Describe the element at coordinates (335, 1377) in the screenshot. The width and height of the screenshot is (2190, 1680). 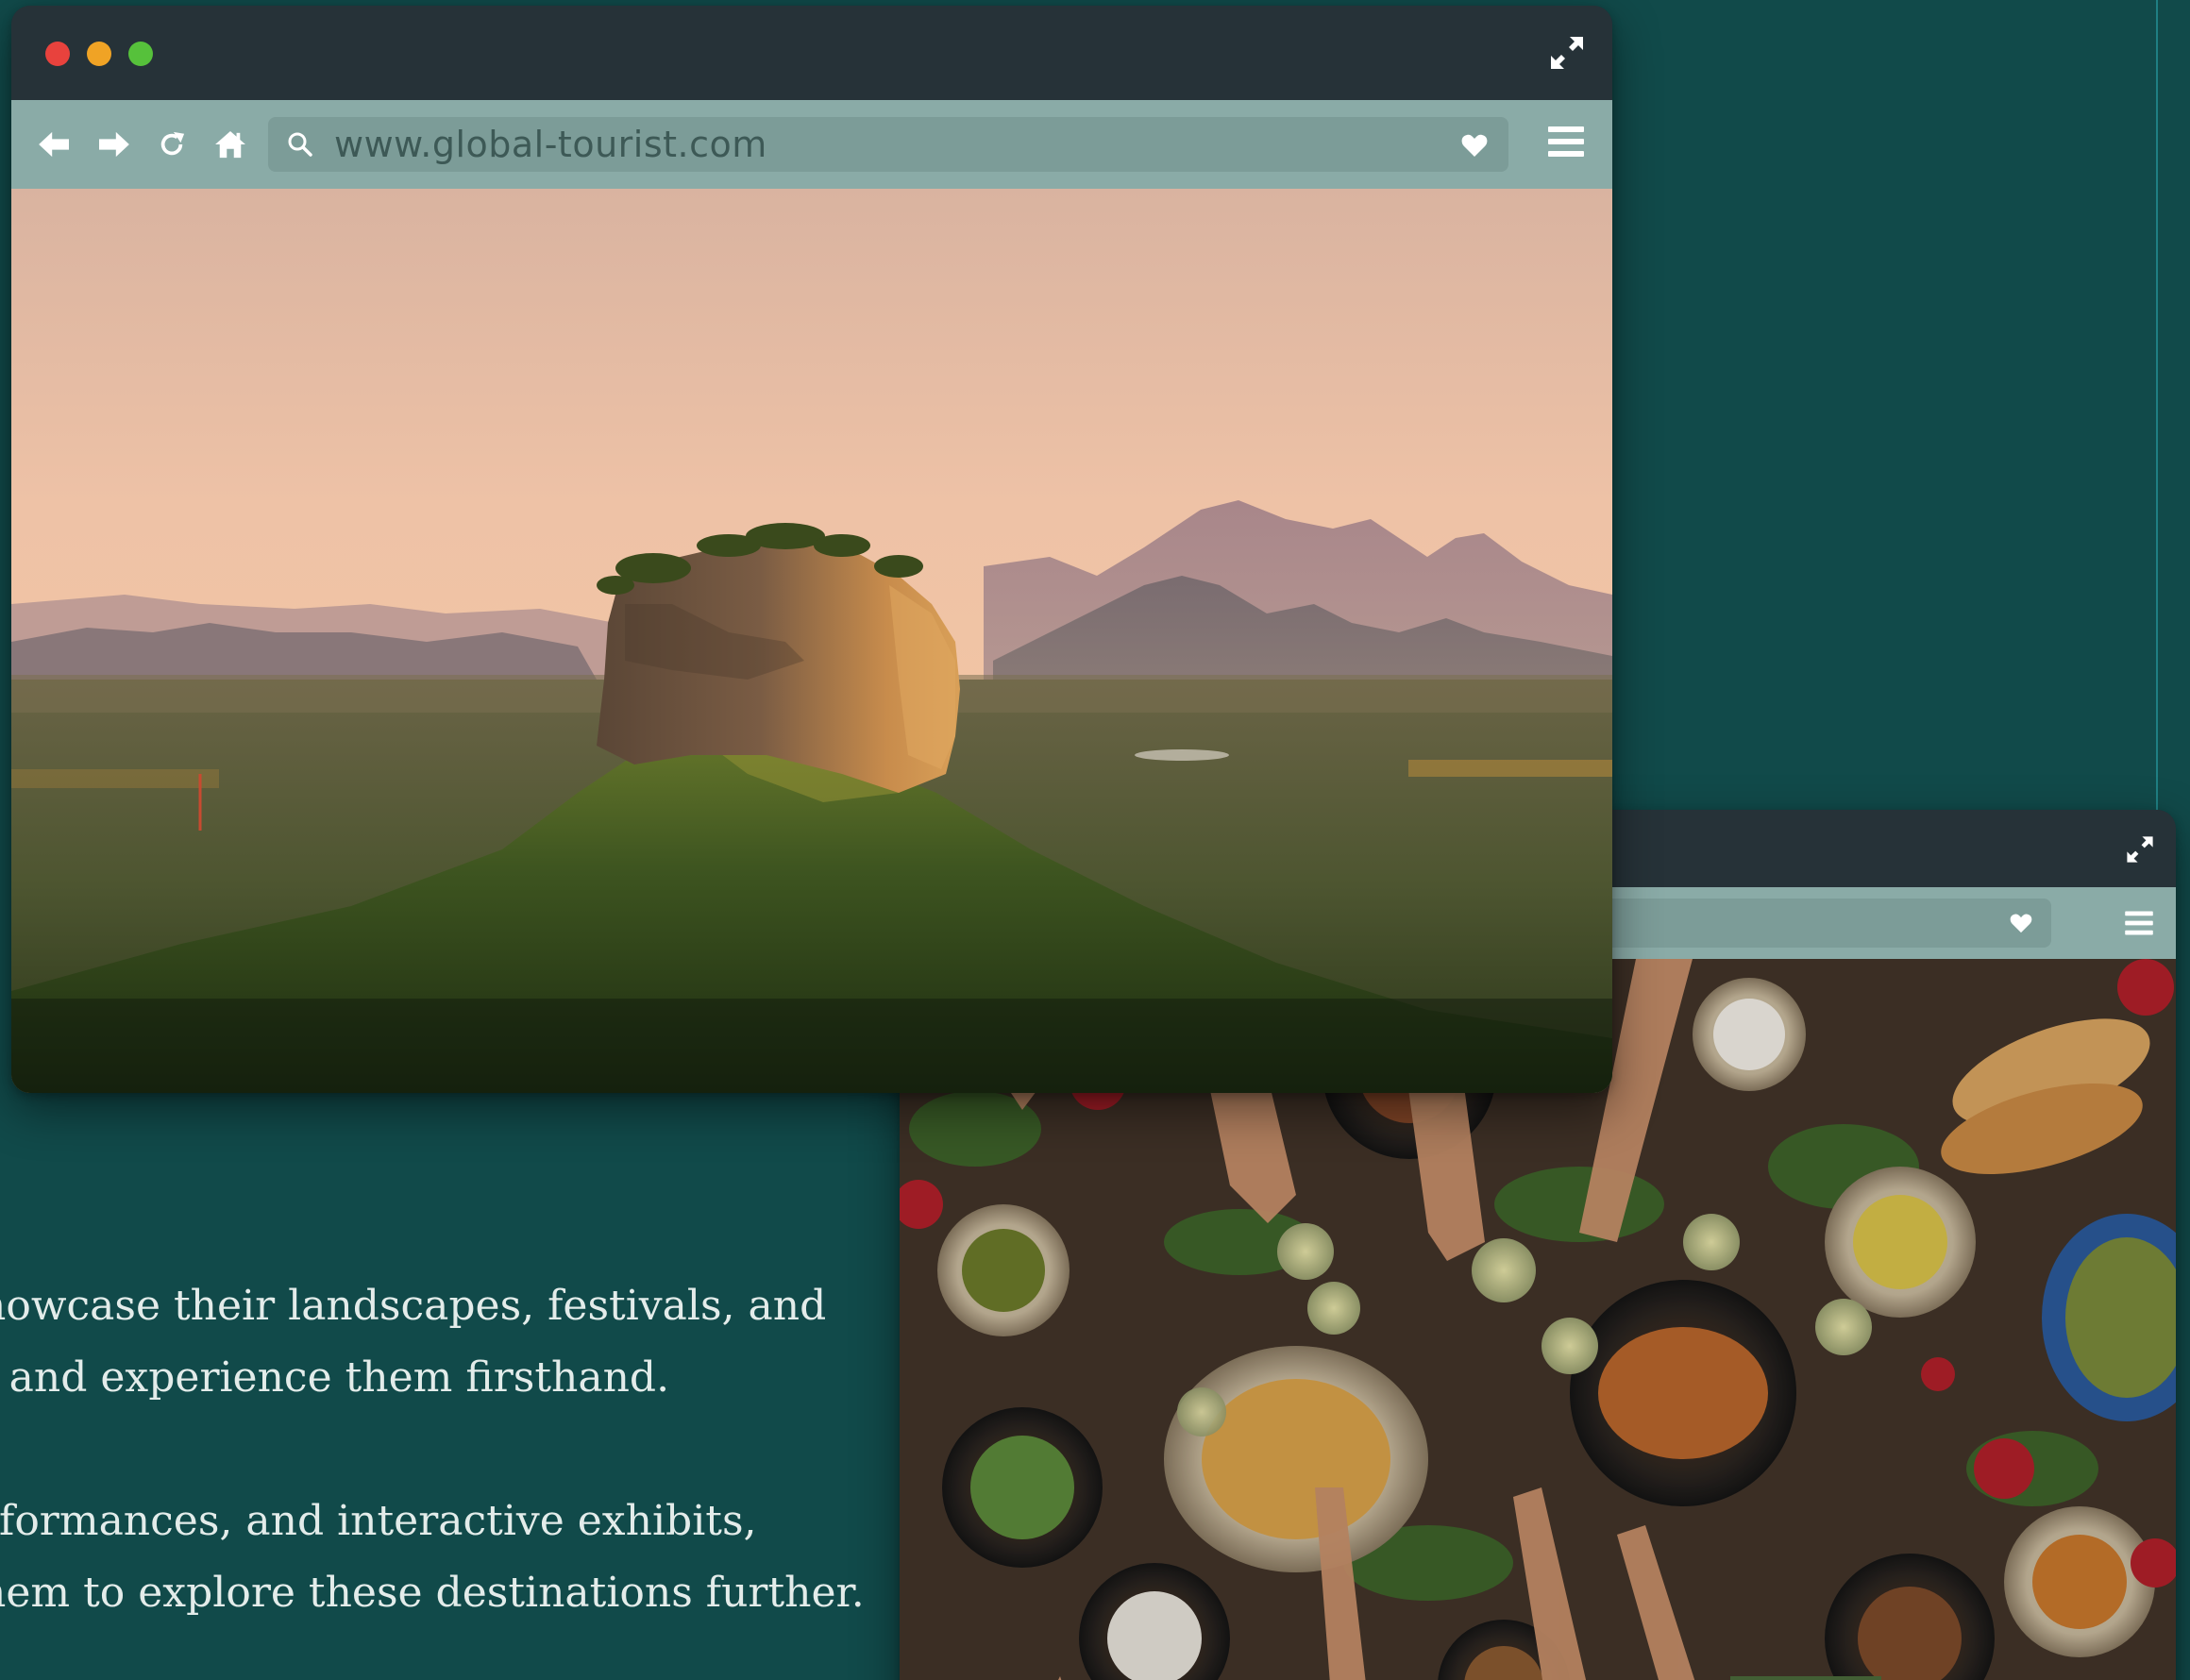
I see `paragraph-1-line-2: t and experience them firsthand.` at that location.